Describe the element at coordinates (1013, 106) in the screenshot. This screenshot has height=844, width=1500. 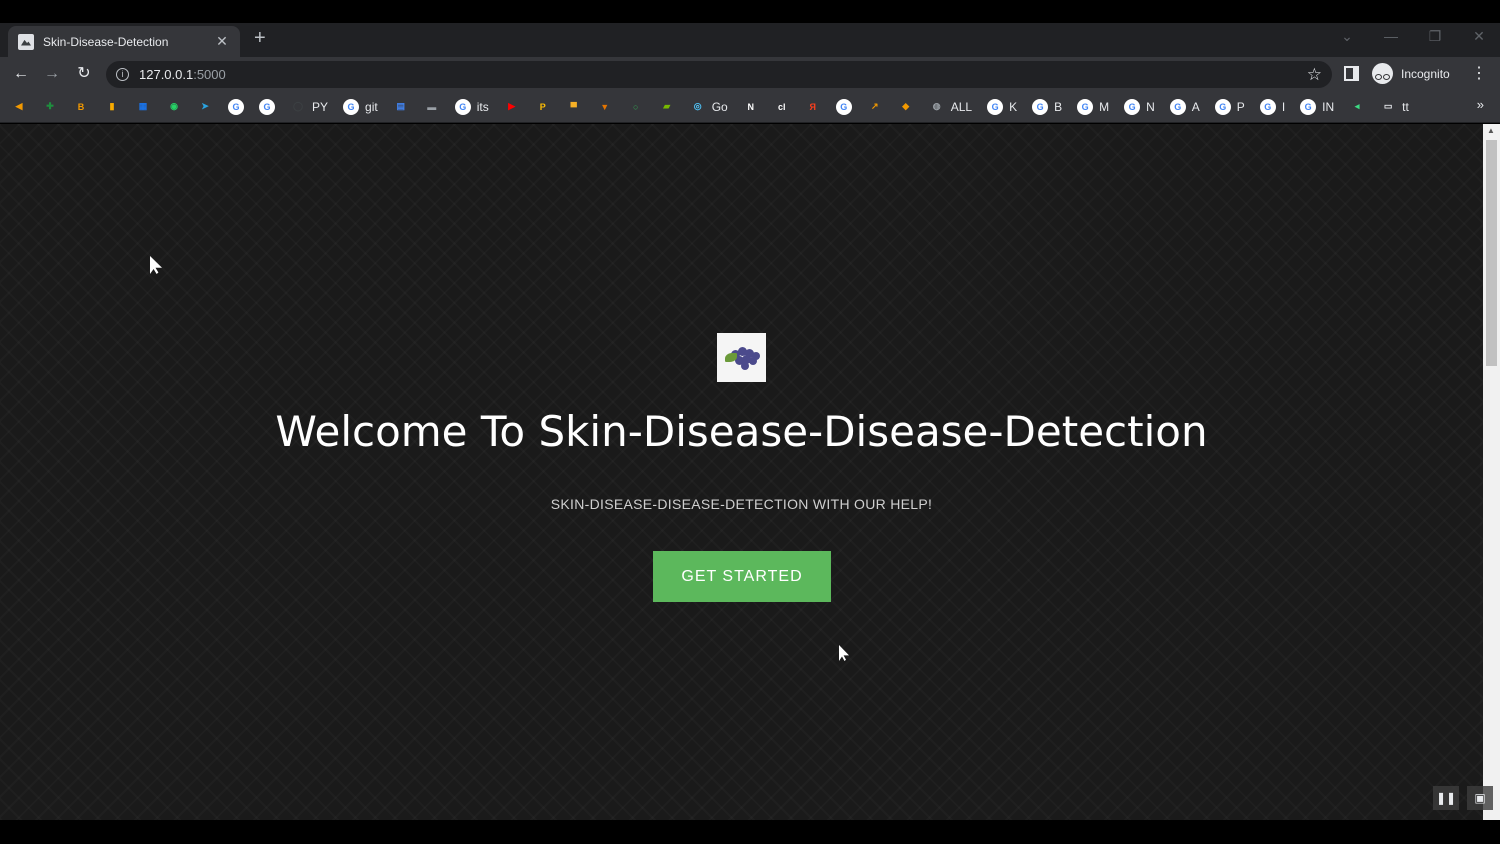
I see `bookmark-label: K` at that location.